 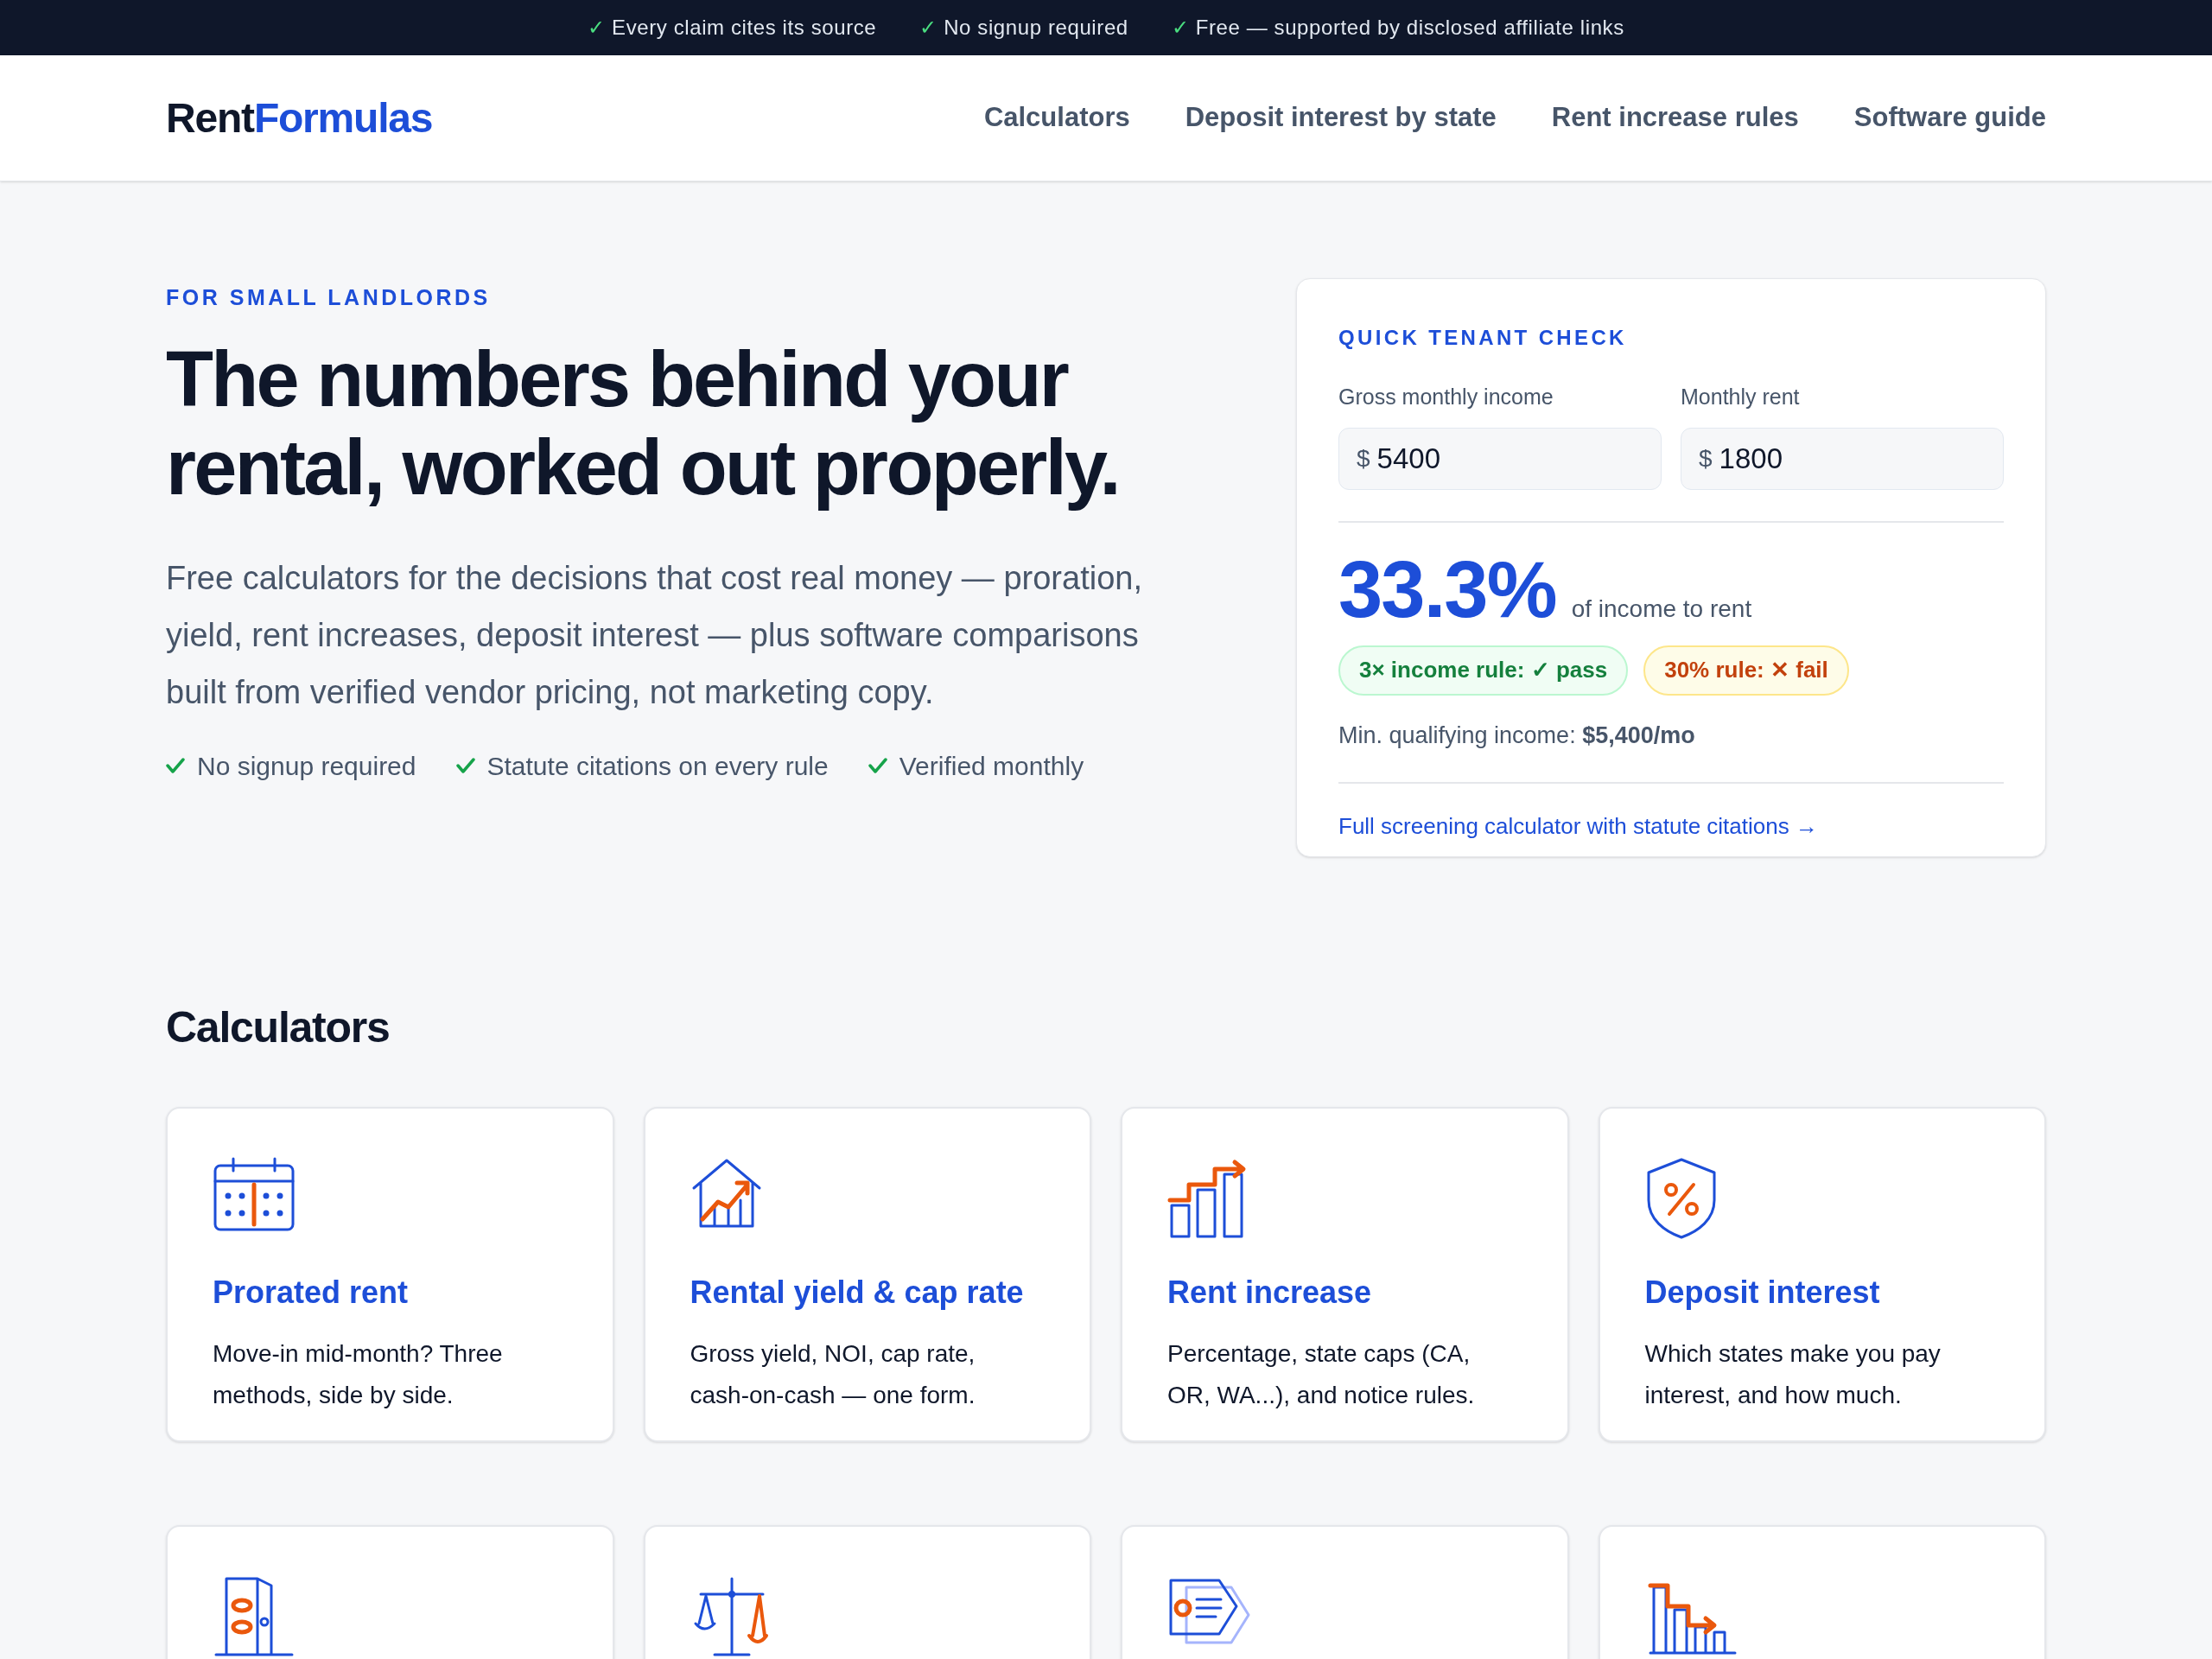 What do you see at coordinates (654, 635) in the screenshot?
I see `hero-lead: Free calculators for the decisions that cost real money — proration, yield, rent increases, deposit interest — plus software comparisons built from verified vendor pricing, not marketing copy.` at bounding box center [654, 635].